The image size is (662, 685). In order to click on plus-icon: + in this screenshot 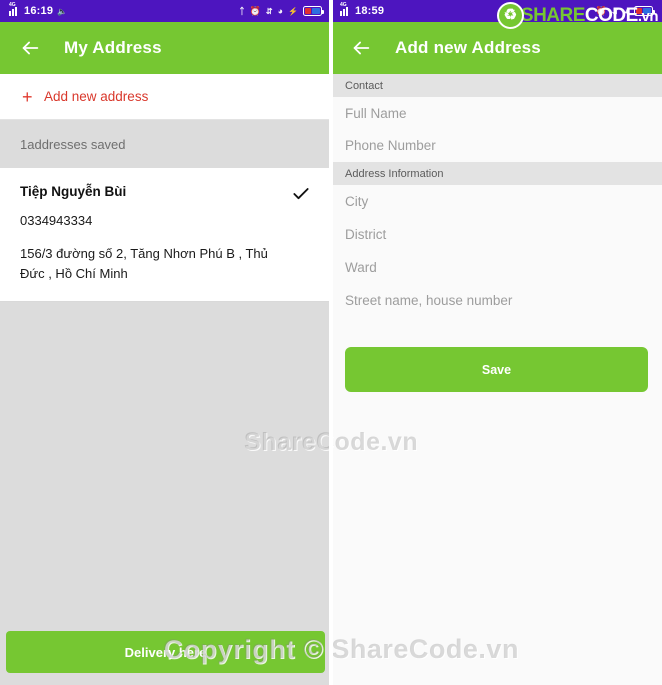, I will do `click(27, 96)`.